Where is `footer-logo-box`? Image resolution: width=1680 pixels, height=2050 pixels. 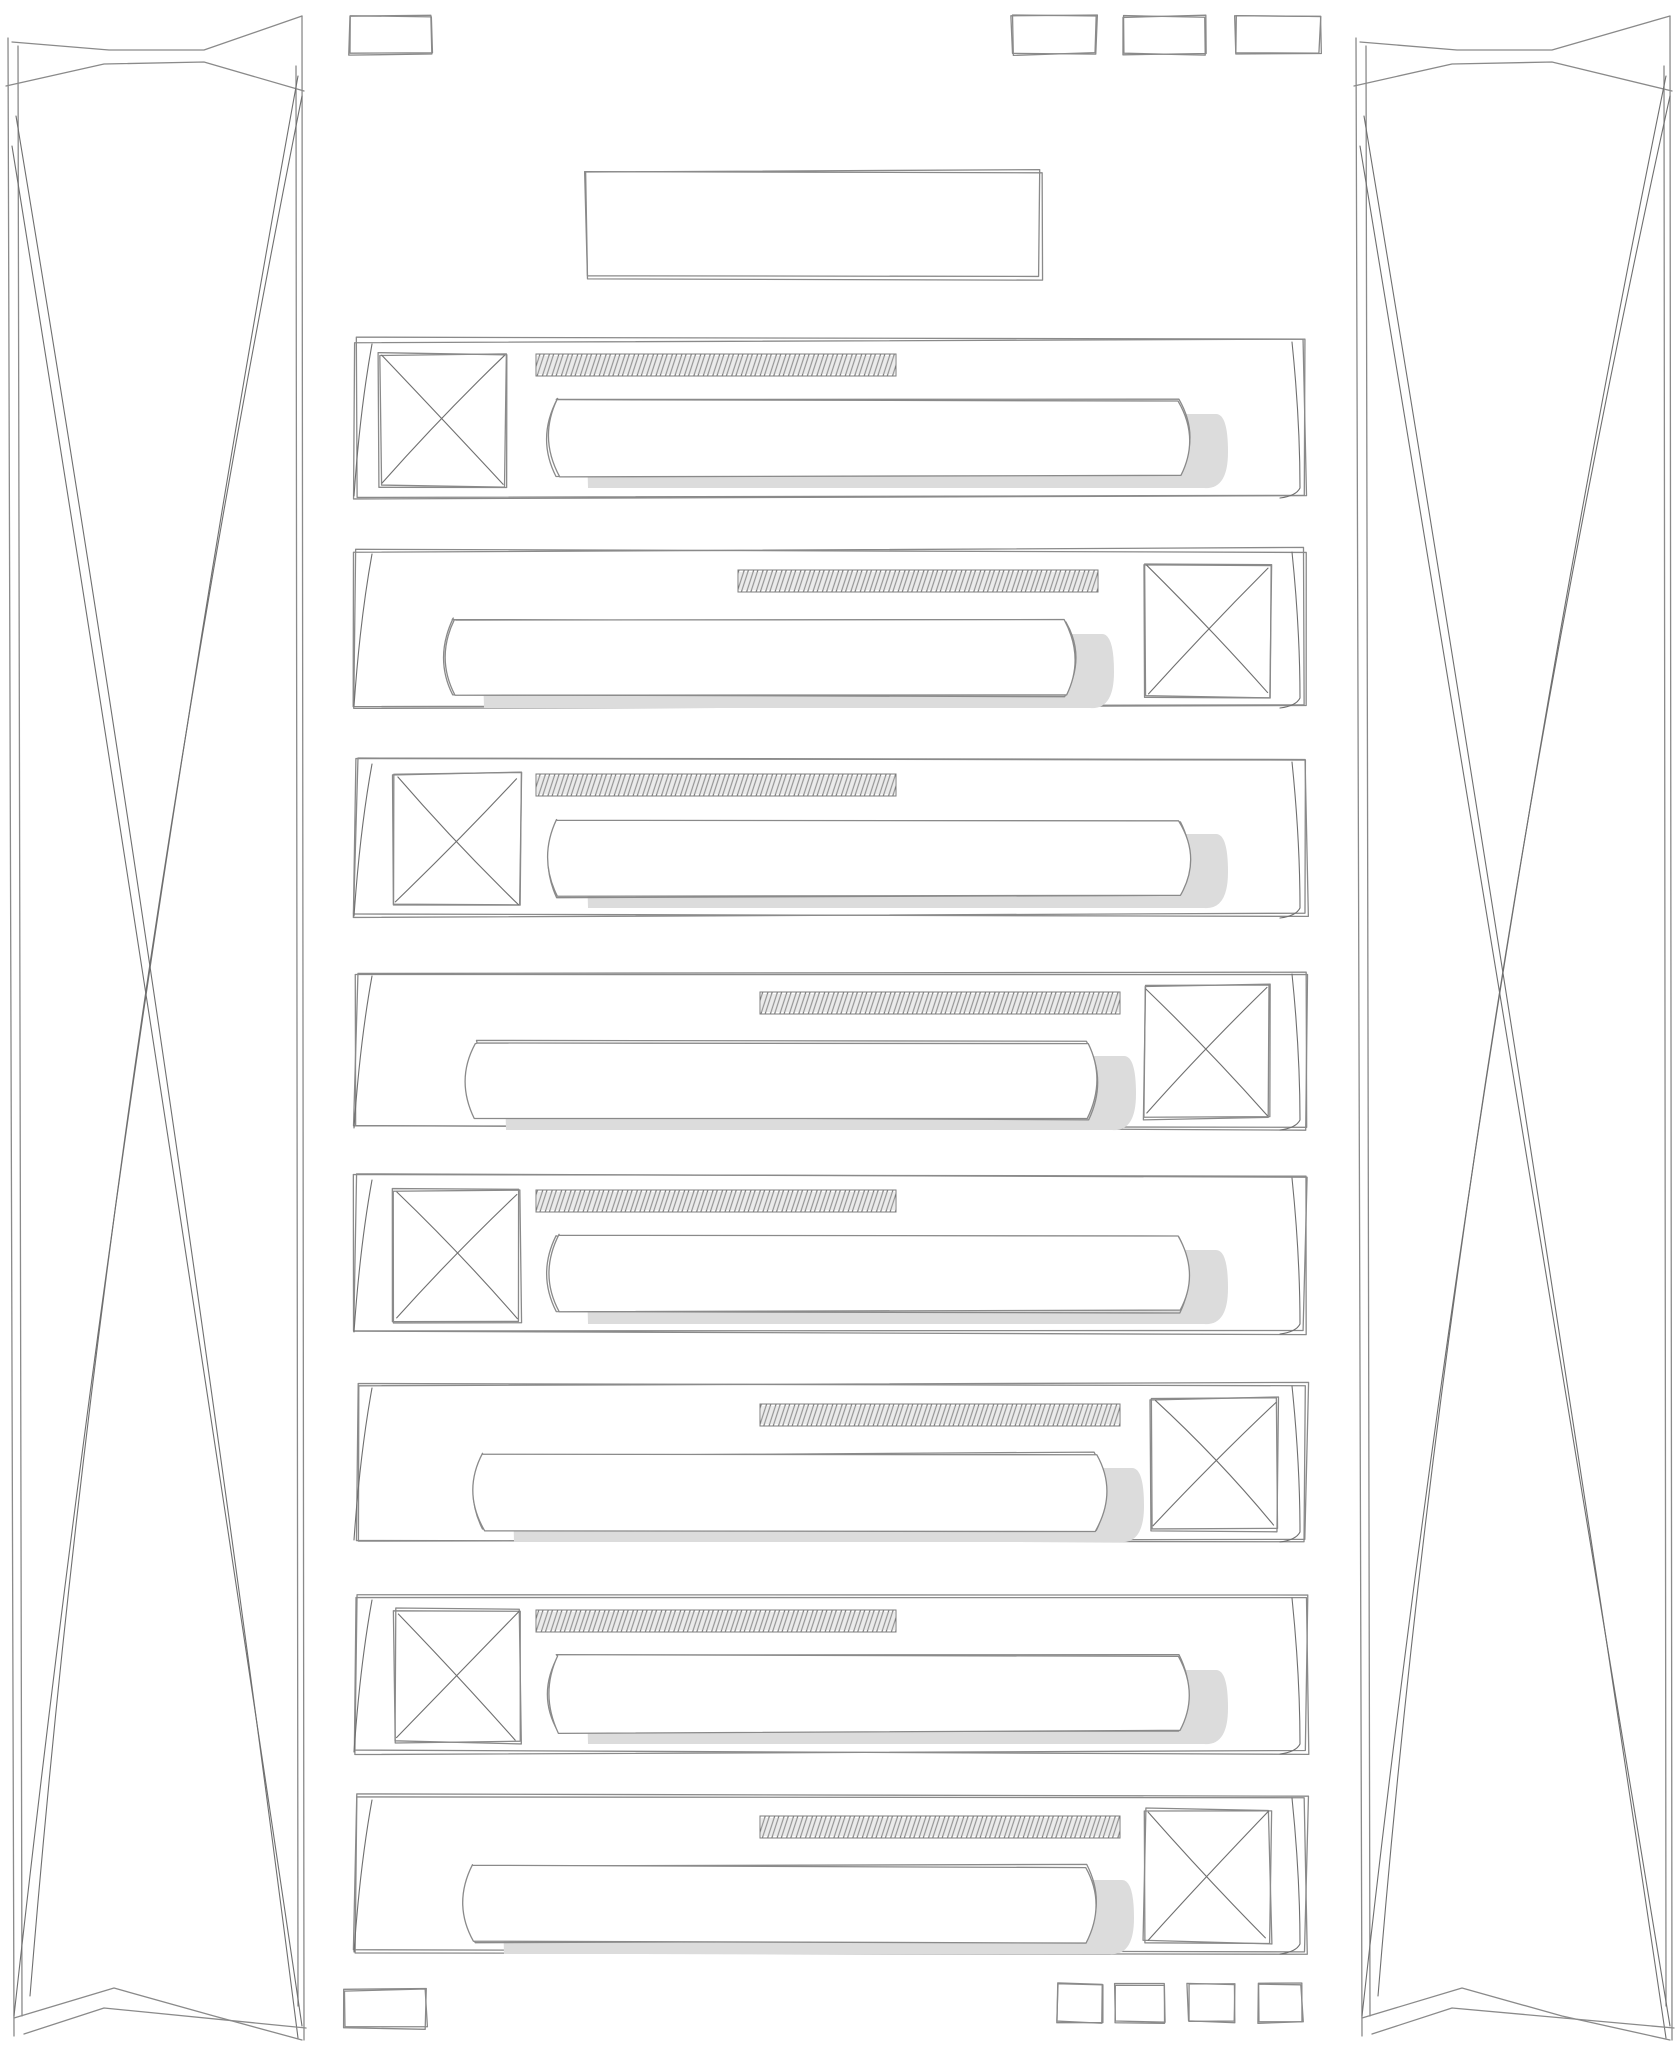 footer-logo-box is located at coordinates (385, 2008).